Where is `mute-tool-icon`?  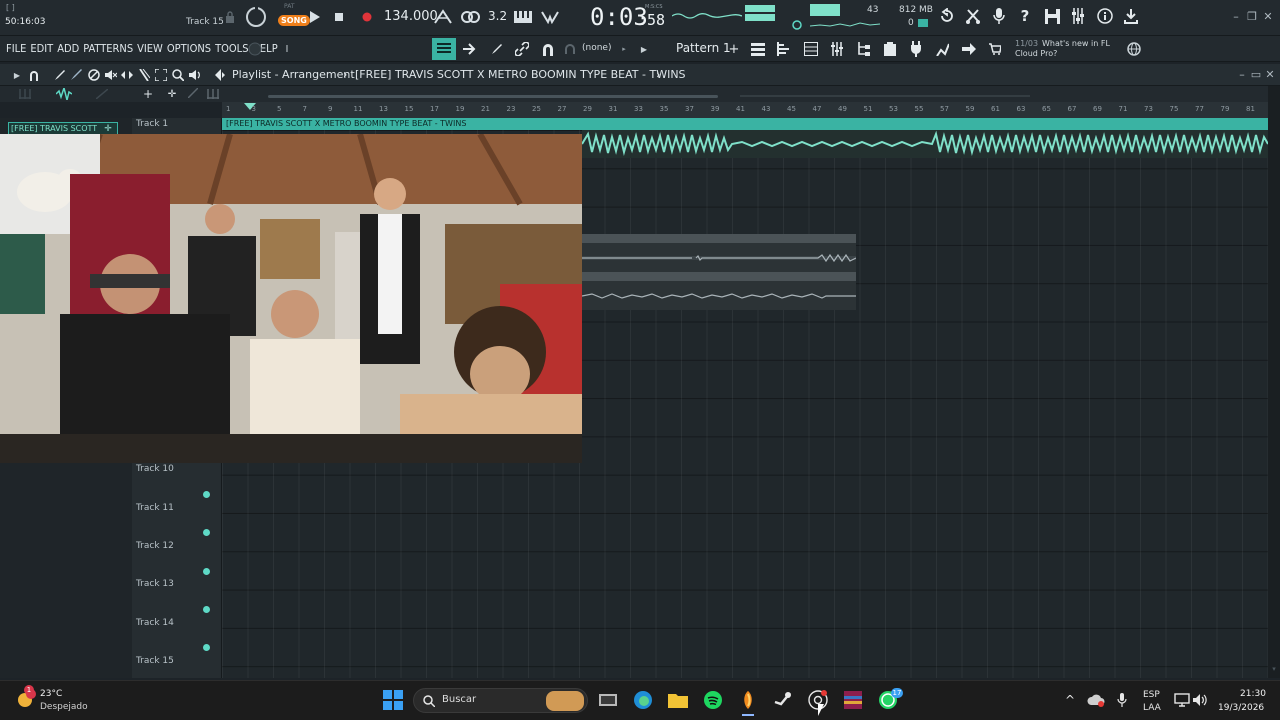
mute-tool-icon is located at coordinates (111, 75).